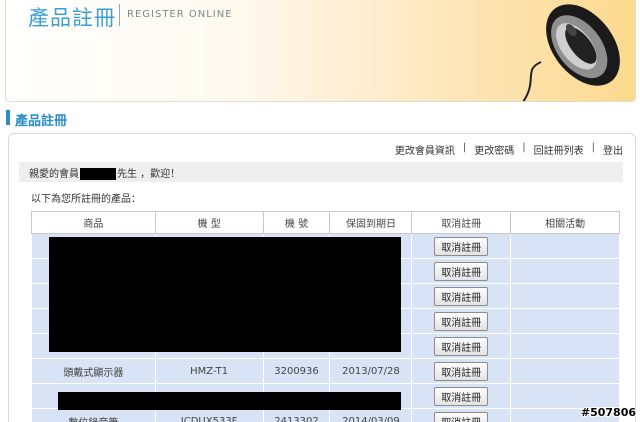  Describe the element at coordinates (149, 174) in the screenshot. I see `welcome-suffix: 先生 ，歡迎！` at that location.